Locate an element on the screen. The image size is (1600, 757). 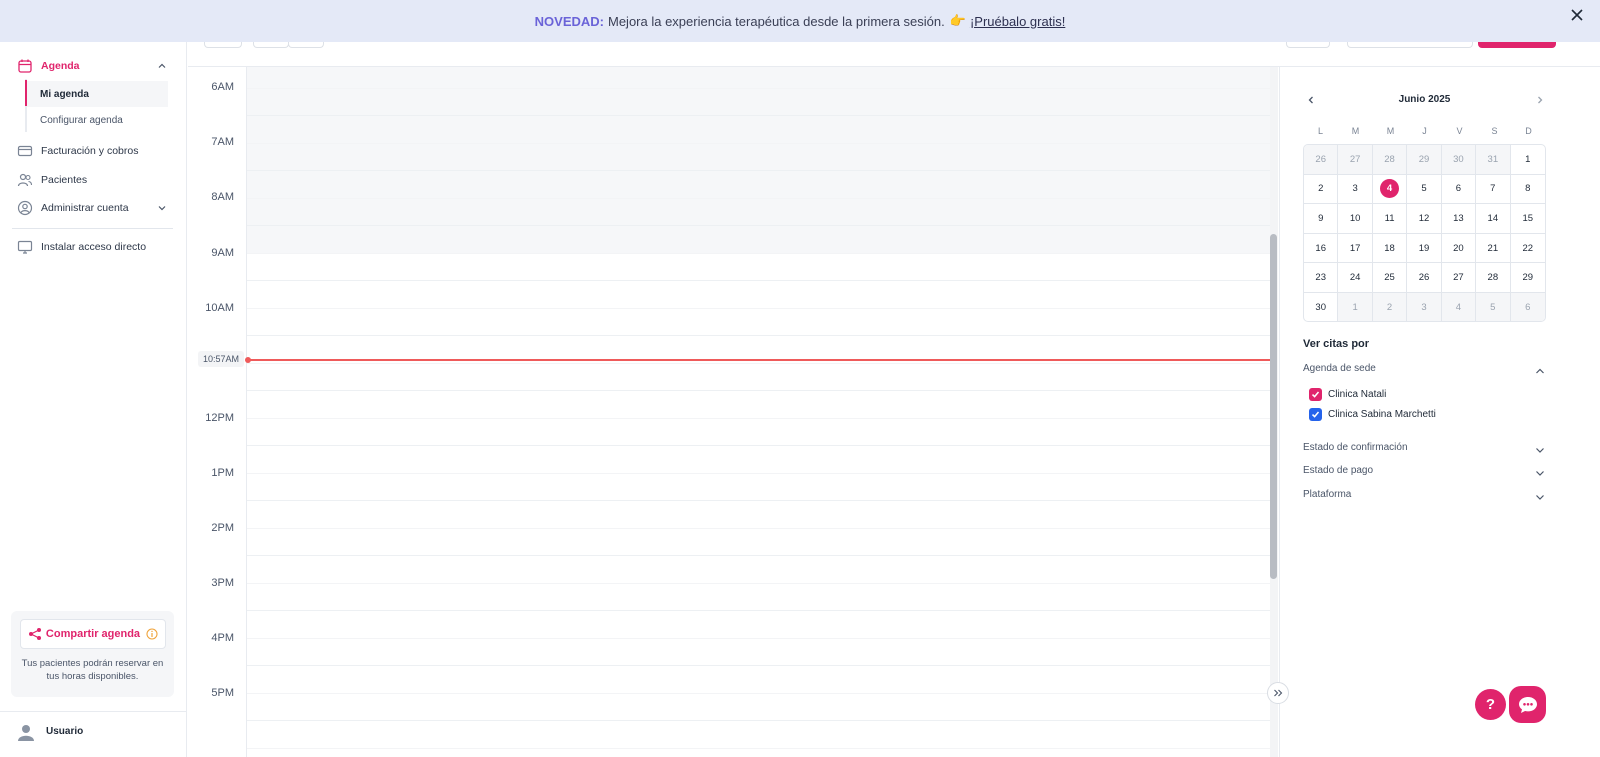
calendar-day: 19 is located at coordinates (1424, 248).